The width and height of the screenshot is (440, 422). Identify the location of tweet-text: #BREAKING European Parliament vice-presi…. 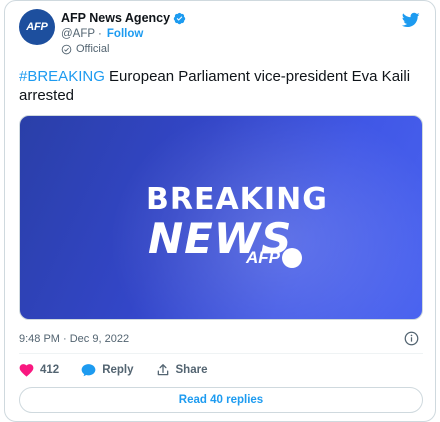
(221, 86).